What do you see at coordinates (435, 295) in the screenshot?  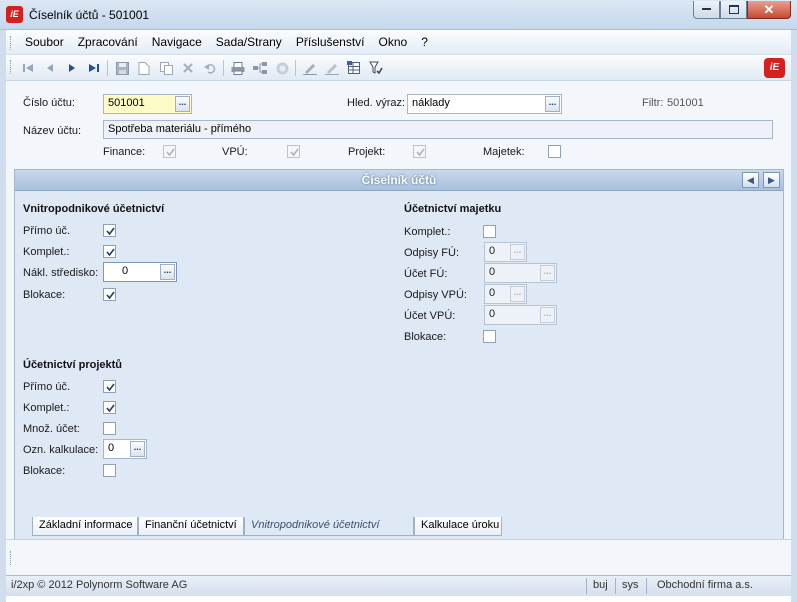 I see `depreciation-vpu-label: Odpisy VPÚ:` at bounding box center [435, 295].